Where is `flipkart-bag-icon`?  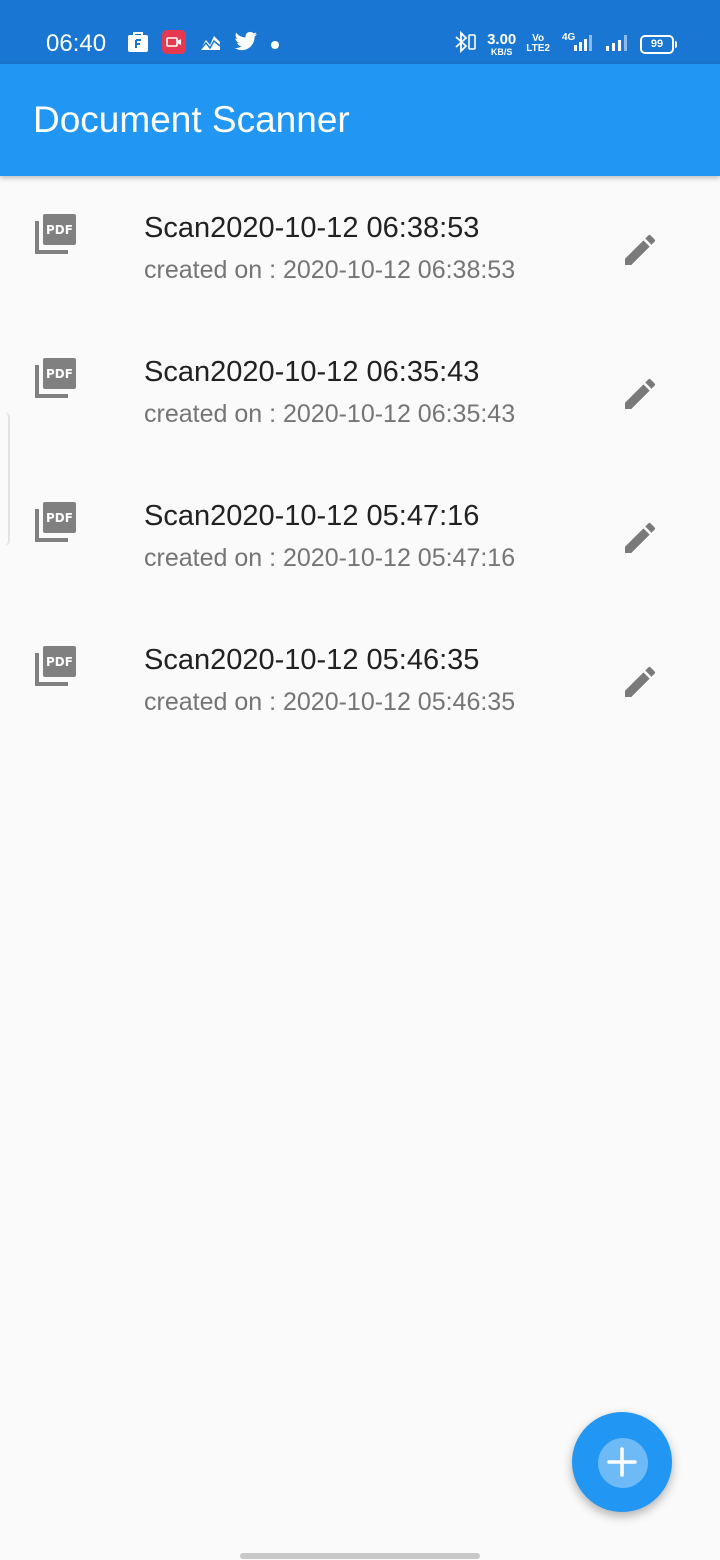
flipkart-bag-icon is located at coordinates (138, 44).